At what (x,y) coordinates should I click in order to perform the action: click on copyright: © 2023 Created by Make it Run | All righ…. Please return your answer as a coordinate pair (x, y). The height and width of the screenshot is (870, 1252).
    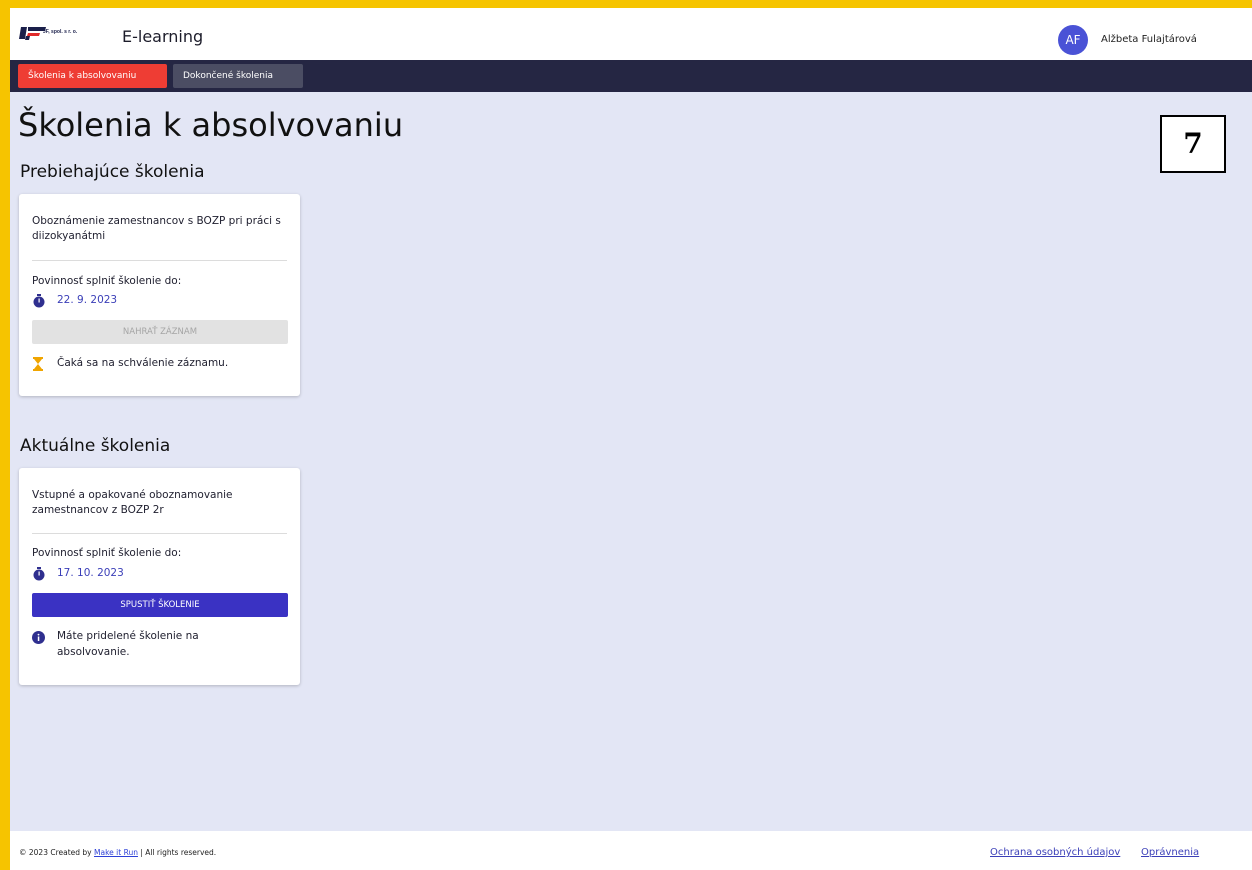
    Looking at the image, I should click on (117, 852).